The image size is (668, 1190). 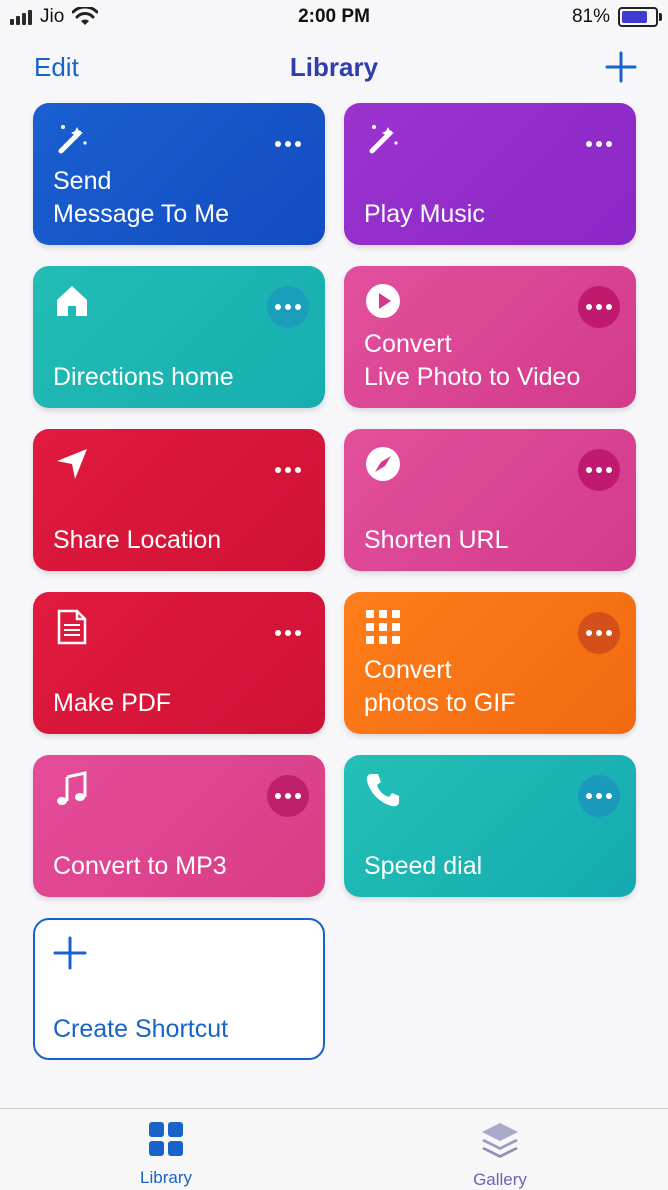 I want to click on add-button, so click(x=621, y=67).